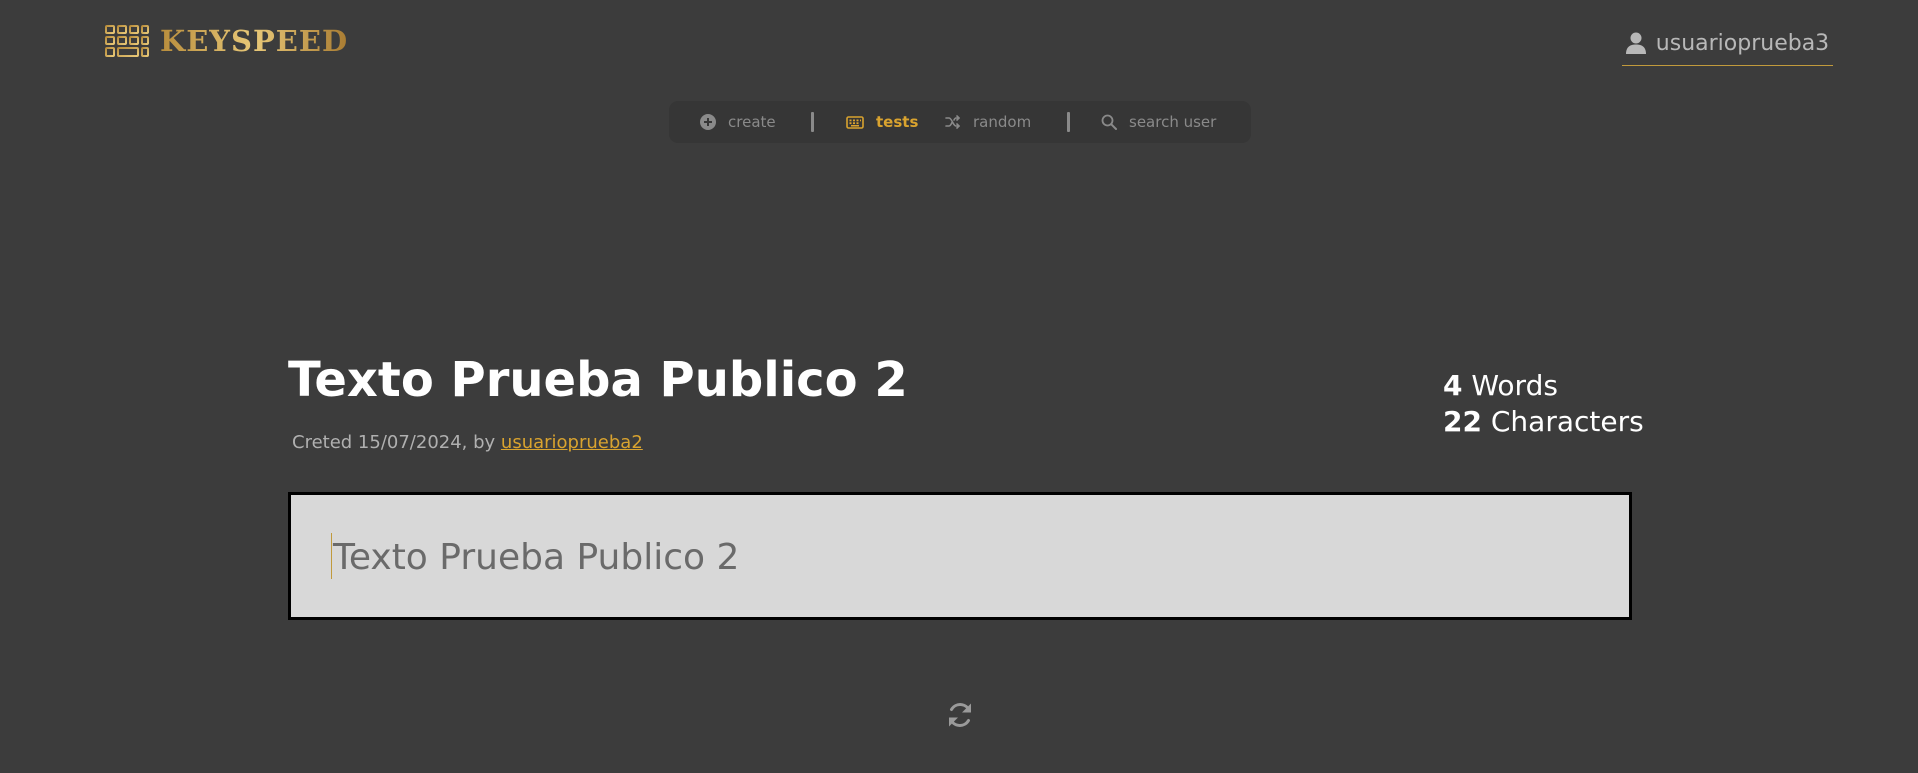 The width and height of the screenshot is (1918, 773). I want to click on char-count-value: 22, so click(1462, 421).